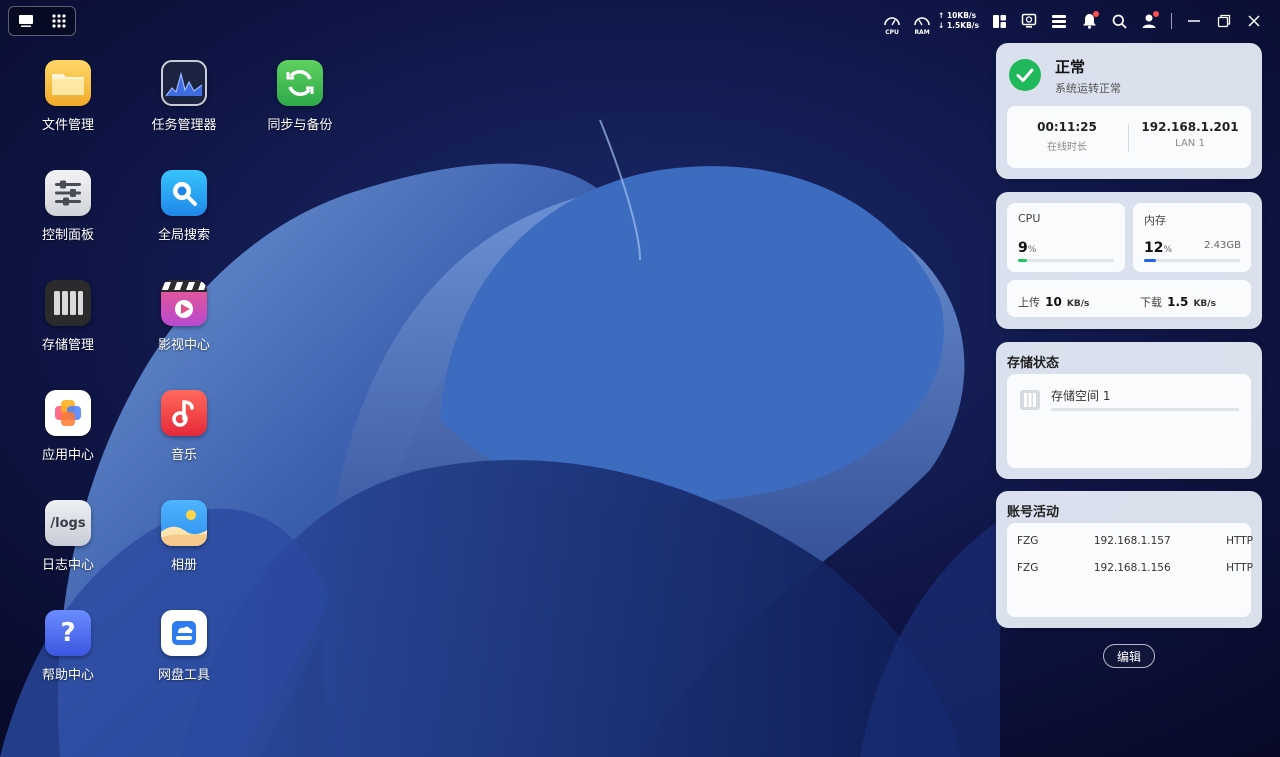  I want to click on status-title: 正常, so click(1070, 67).